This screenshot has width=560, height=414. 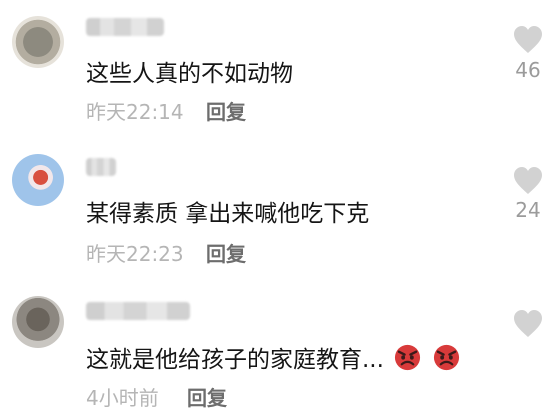 What do you see at coordinates (135, 254) in the screenshot?
I see `comment-time: 昨天22:23` at bounding box center [135, 254].